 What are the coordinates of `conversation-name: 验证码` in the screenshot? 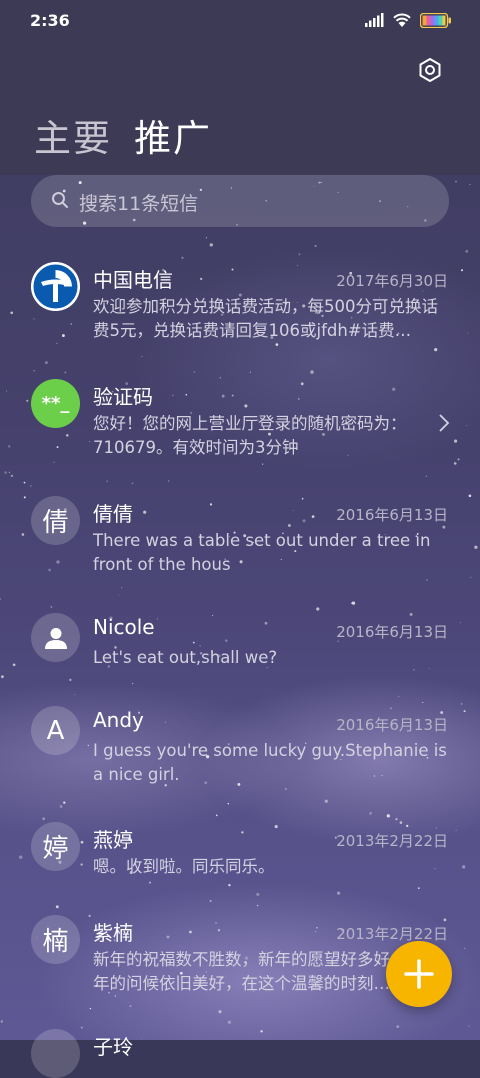 It's located at (123, 397).